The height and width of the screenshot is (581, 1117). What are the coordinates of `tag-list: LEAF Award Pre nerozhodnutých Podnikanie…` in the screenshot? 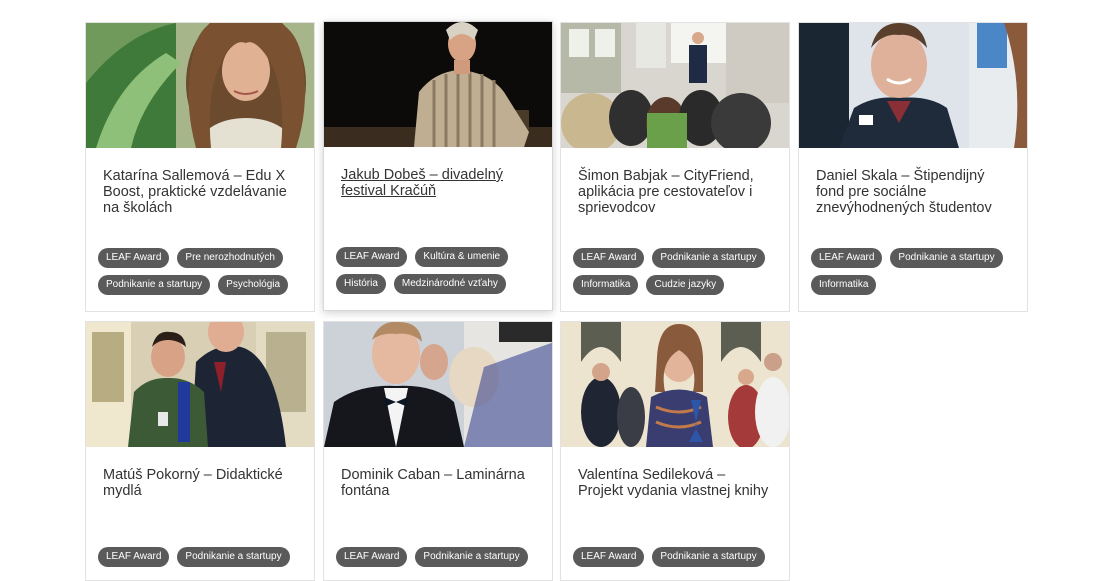 It's located at (200, 271).